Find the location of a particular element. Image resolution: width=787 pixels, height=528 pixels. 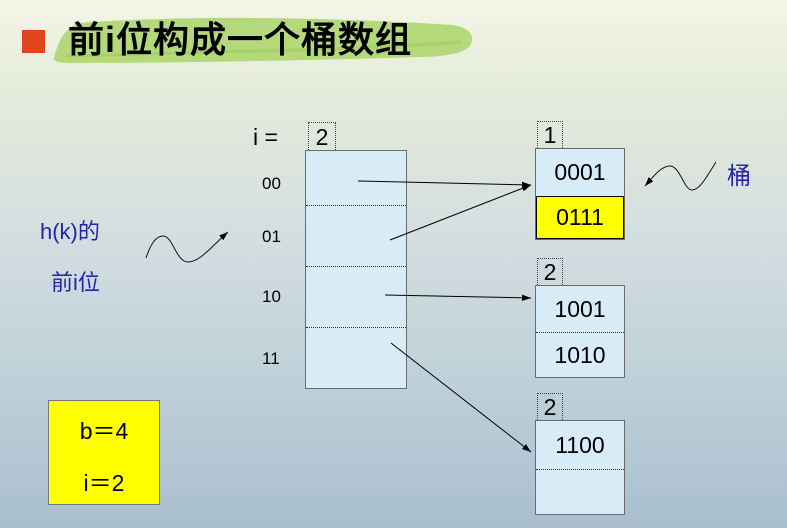

parameters-box: b＝4 i＝2 is located at coordinates (104, 452).